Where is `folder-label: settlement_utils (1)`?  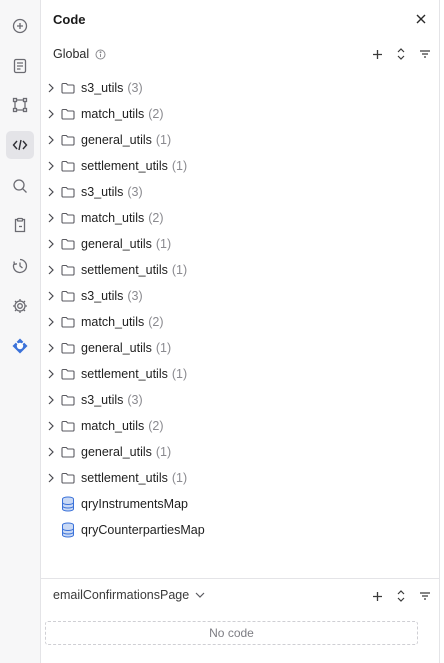 folder-label: settlement_utils (1) is located at coordinates (134, 166).